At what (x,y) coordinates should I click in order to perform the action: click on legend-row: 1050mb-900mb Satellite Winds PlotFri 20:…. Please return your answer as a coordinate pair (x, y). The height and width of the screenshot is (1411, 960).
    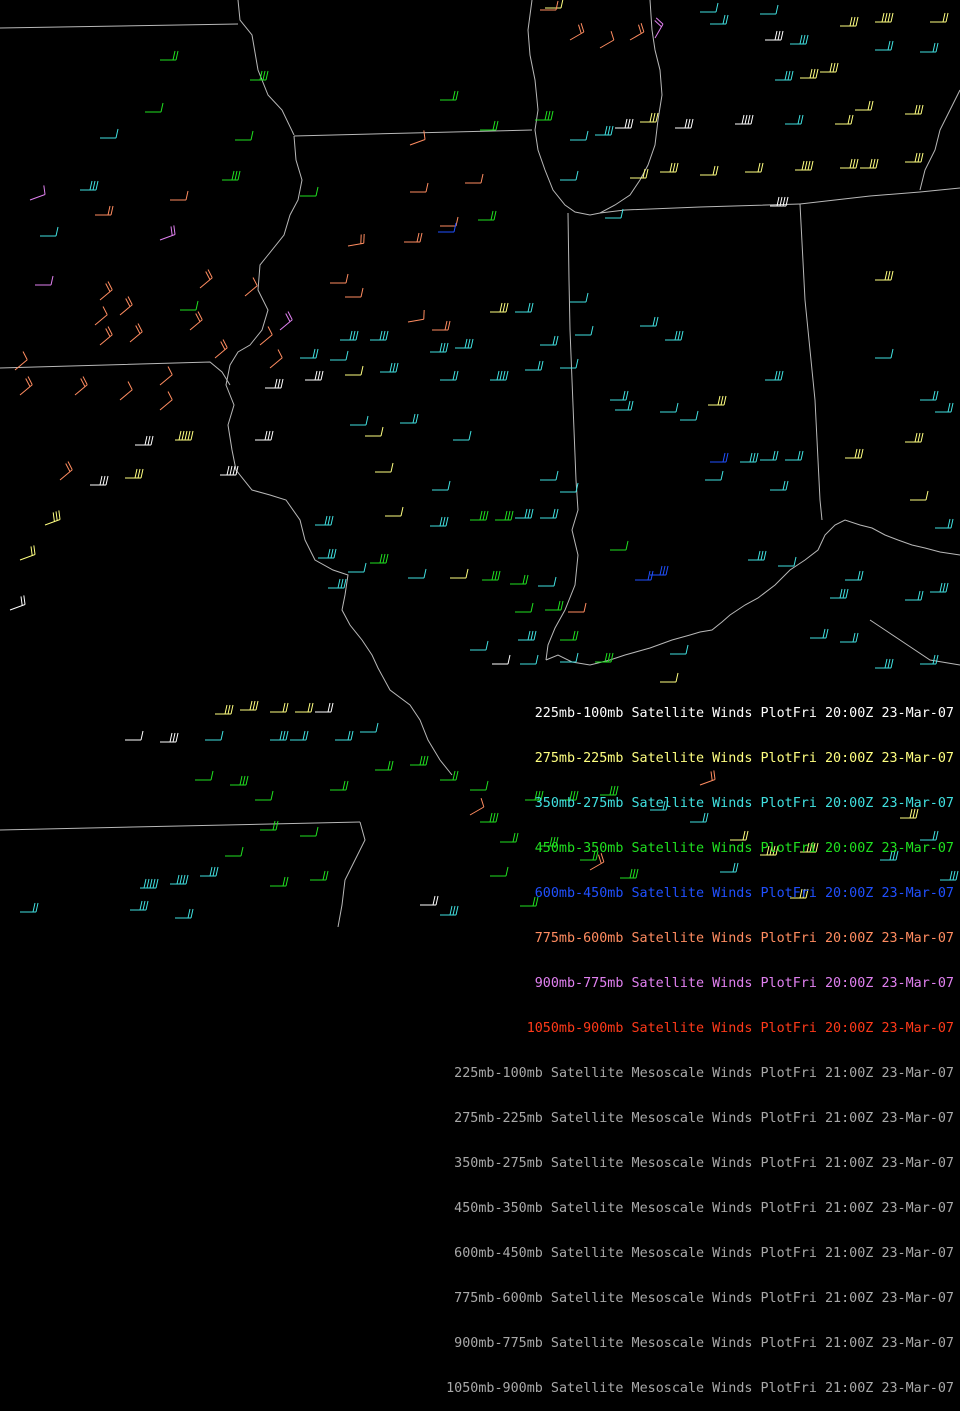
    Looking at the image, I should click on (657, 1028).